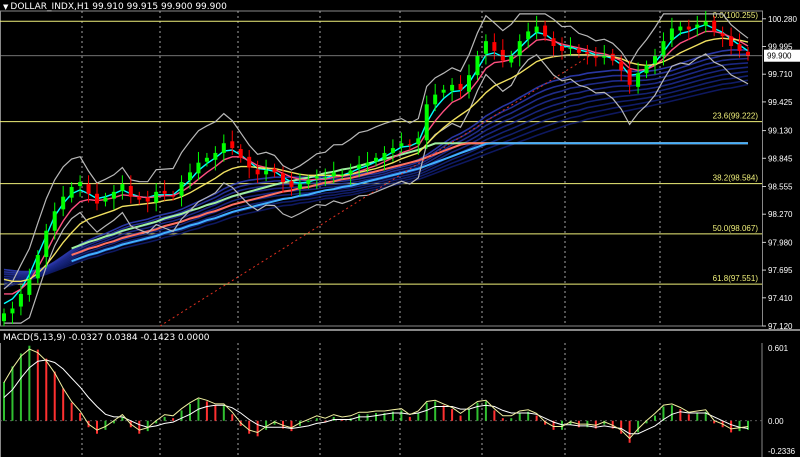 The image size is (800, 457). What do you see at coordinates (5, 7) in the screenshot?
I see `triangle-down-icon: ▼` at bounding box center [5, 7].